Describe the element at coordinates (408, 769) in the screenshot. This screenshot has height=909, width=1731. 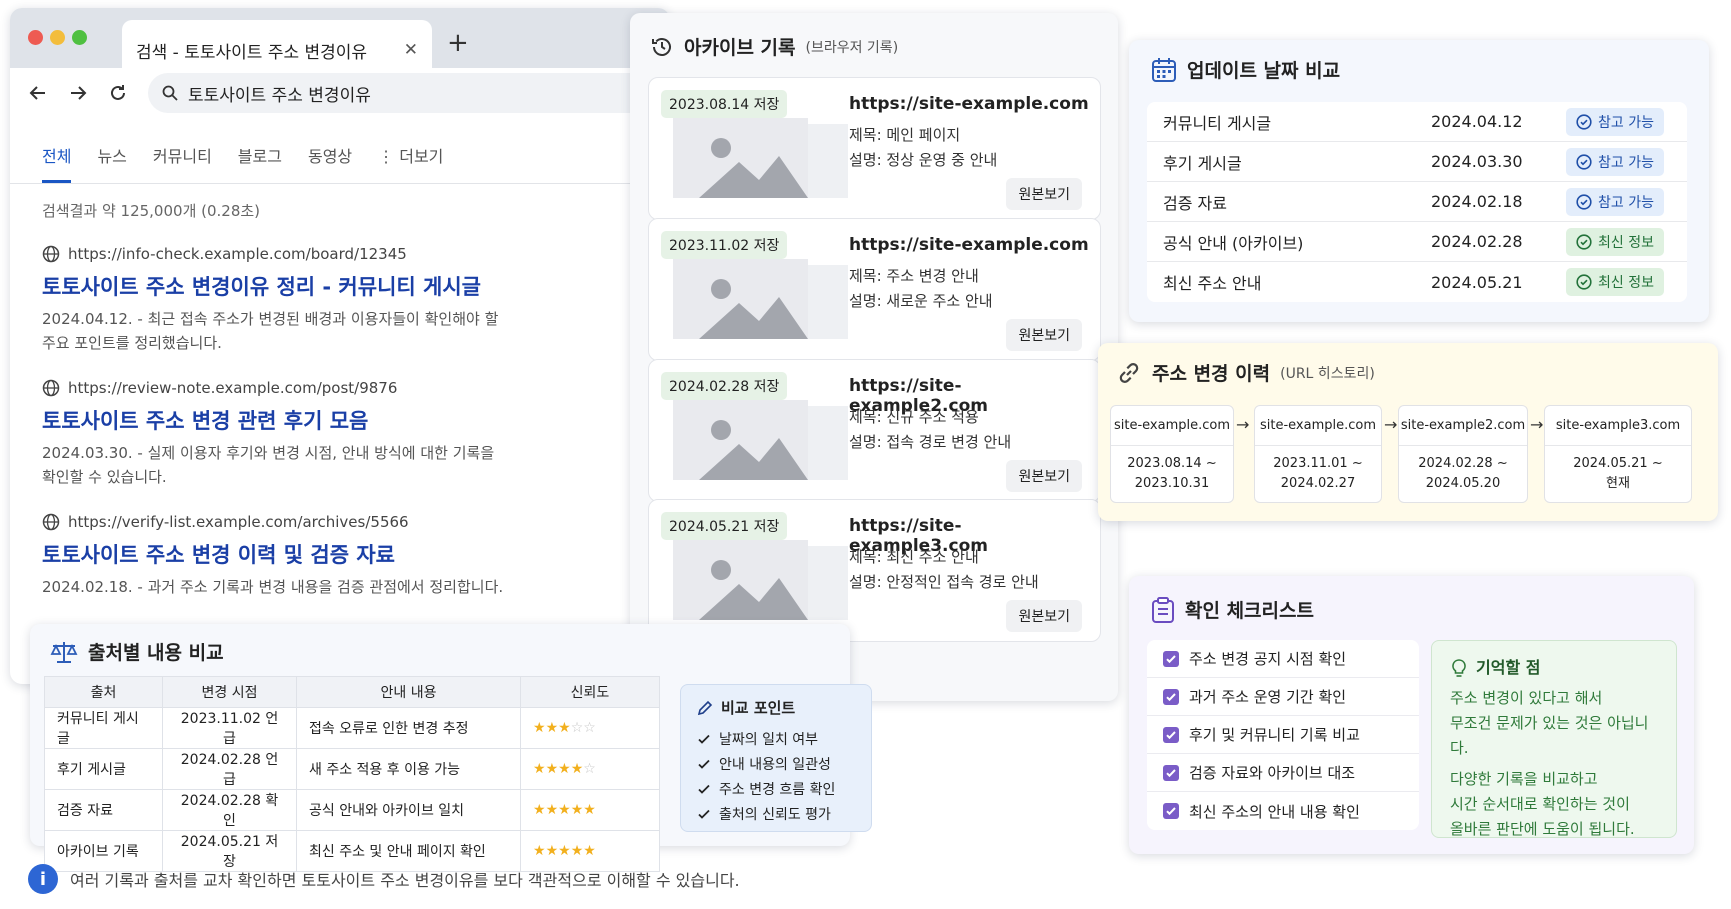
I see `cell-content: 새 주소 적용 후 이용 가능` at that location.